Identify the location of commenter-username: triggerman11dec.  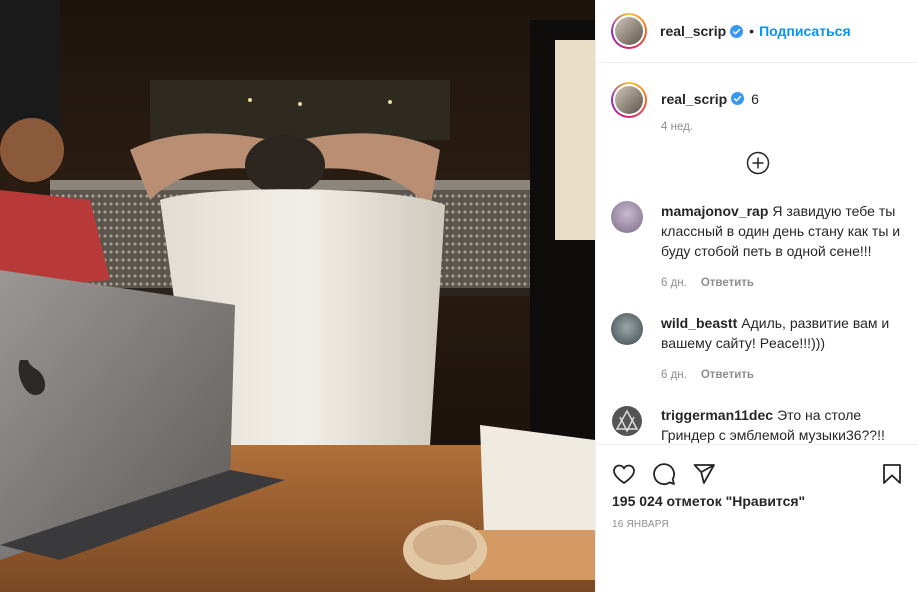
(717, 415).